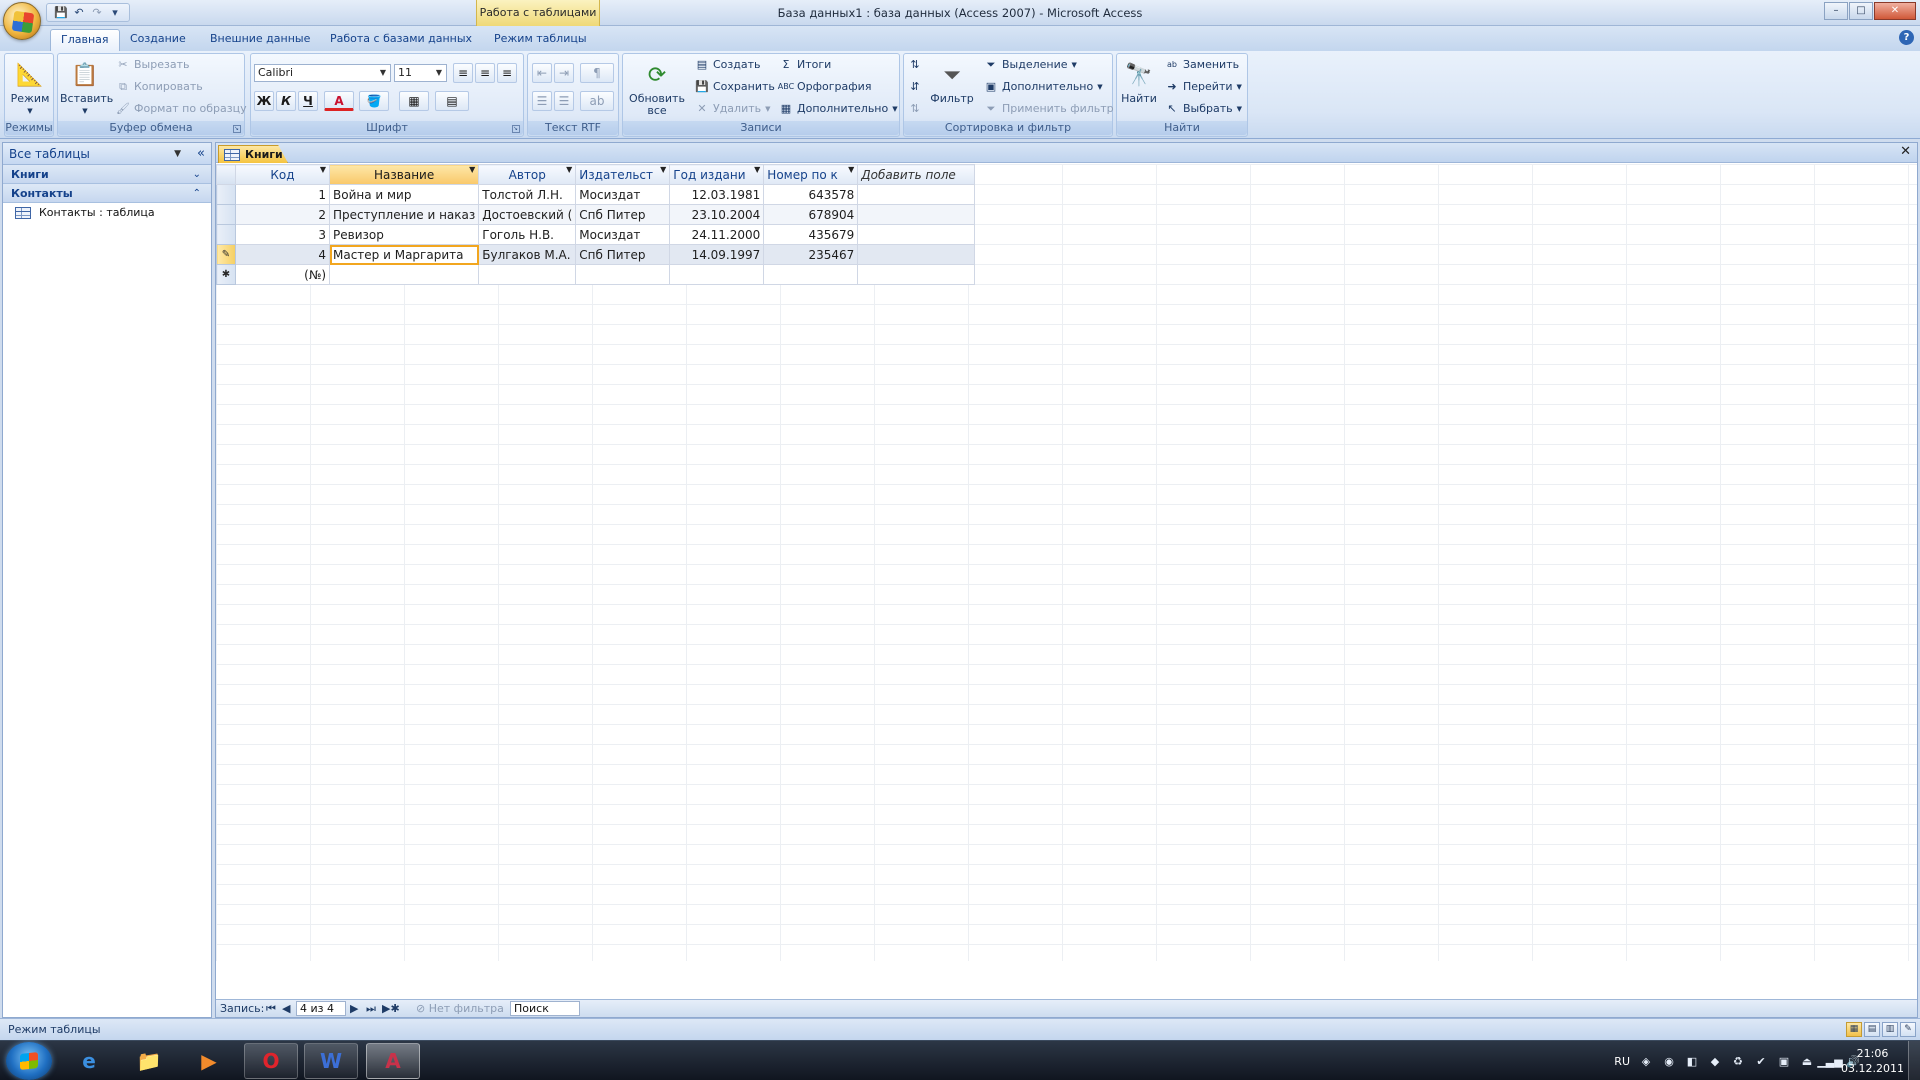 Image resolution: width=1920 pixels, height=1080 pixels. What do you see at coordinates (1692, 1061) in the screenshot?
I see `tray-app-icon: ◧` at bounding box center [1692, 1061].